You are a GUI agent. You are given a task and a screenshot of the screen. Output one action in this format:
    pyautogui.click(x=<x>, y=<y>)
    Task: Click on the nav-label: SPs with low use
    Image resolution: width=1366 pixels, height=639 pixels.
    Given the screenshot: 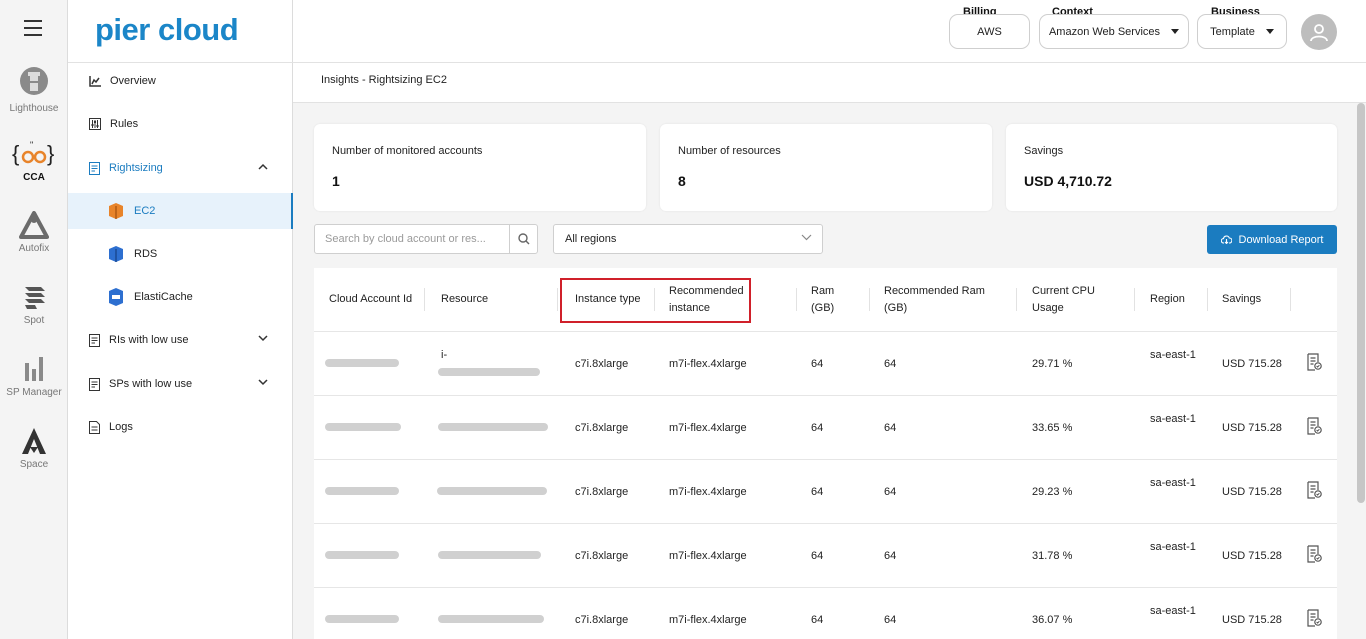 What is the action you would take?
    pyautogui.click(x=151, y=384)
    